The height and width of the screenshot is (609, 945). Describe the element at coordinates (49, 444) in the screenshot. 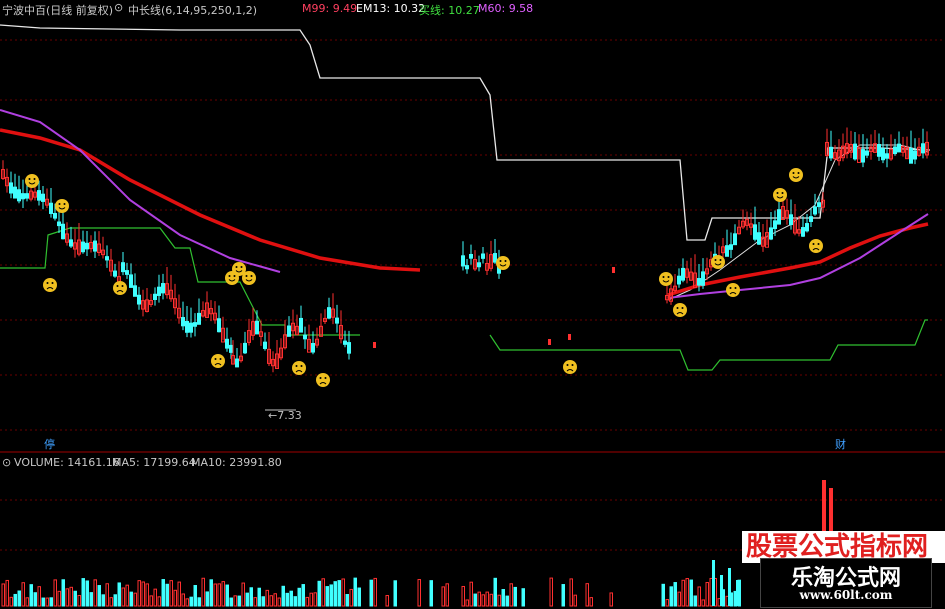

I see `event-tag-suspend: 停` at that location.